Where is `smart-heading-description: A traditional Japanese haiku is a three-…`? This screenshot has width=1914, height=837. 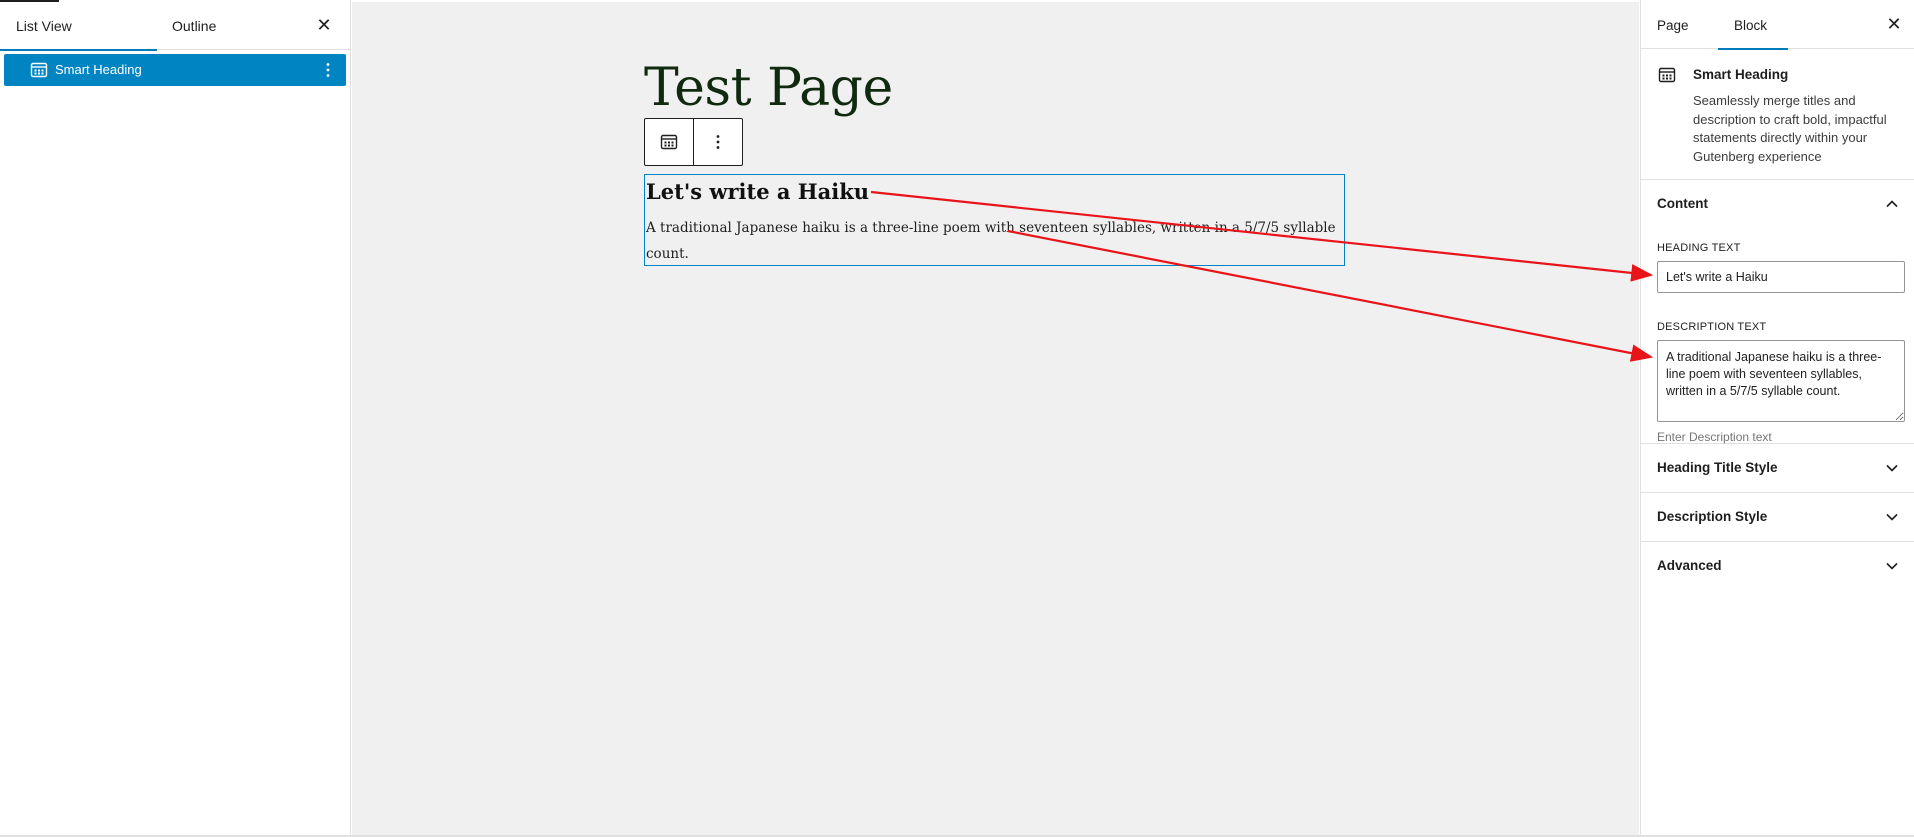 smart-heading-description: A traditional Japanese haiku is a three-… is located at coordinates (995, 241).